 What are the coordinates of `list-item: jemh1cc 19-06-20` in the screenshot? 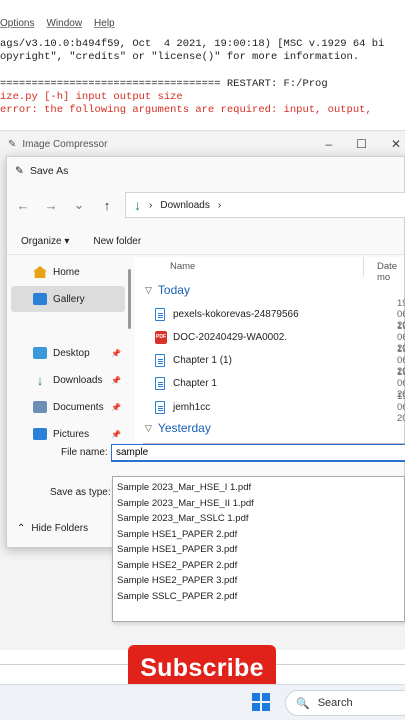 It's located at (280, 407).